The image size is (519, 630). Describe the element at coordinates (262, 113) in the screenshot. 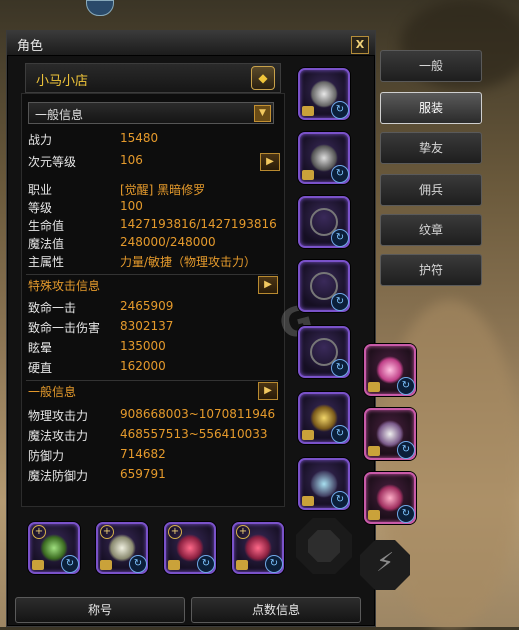

I see `chevron-down-icon: ▼` at that location.